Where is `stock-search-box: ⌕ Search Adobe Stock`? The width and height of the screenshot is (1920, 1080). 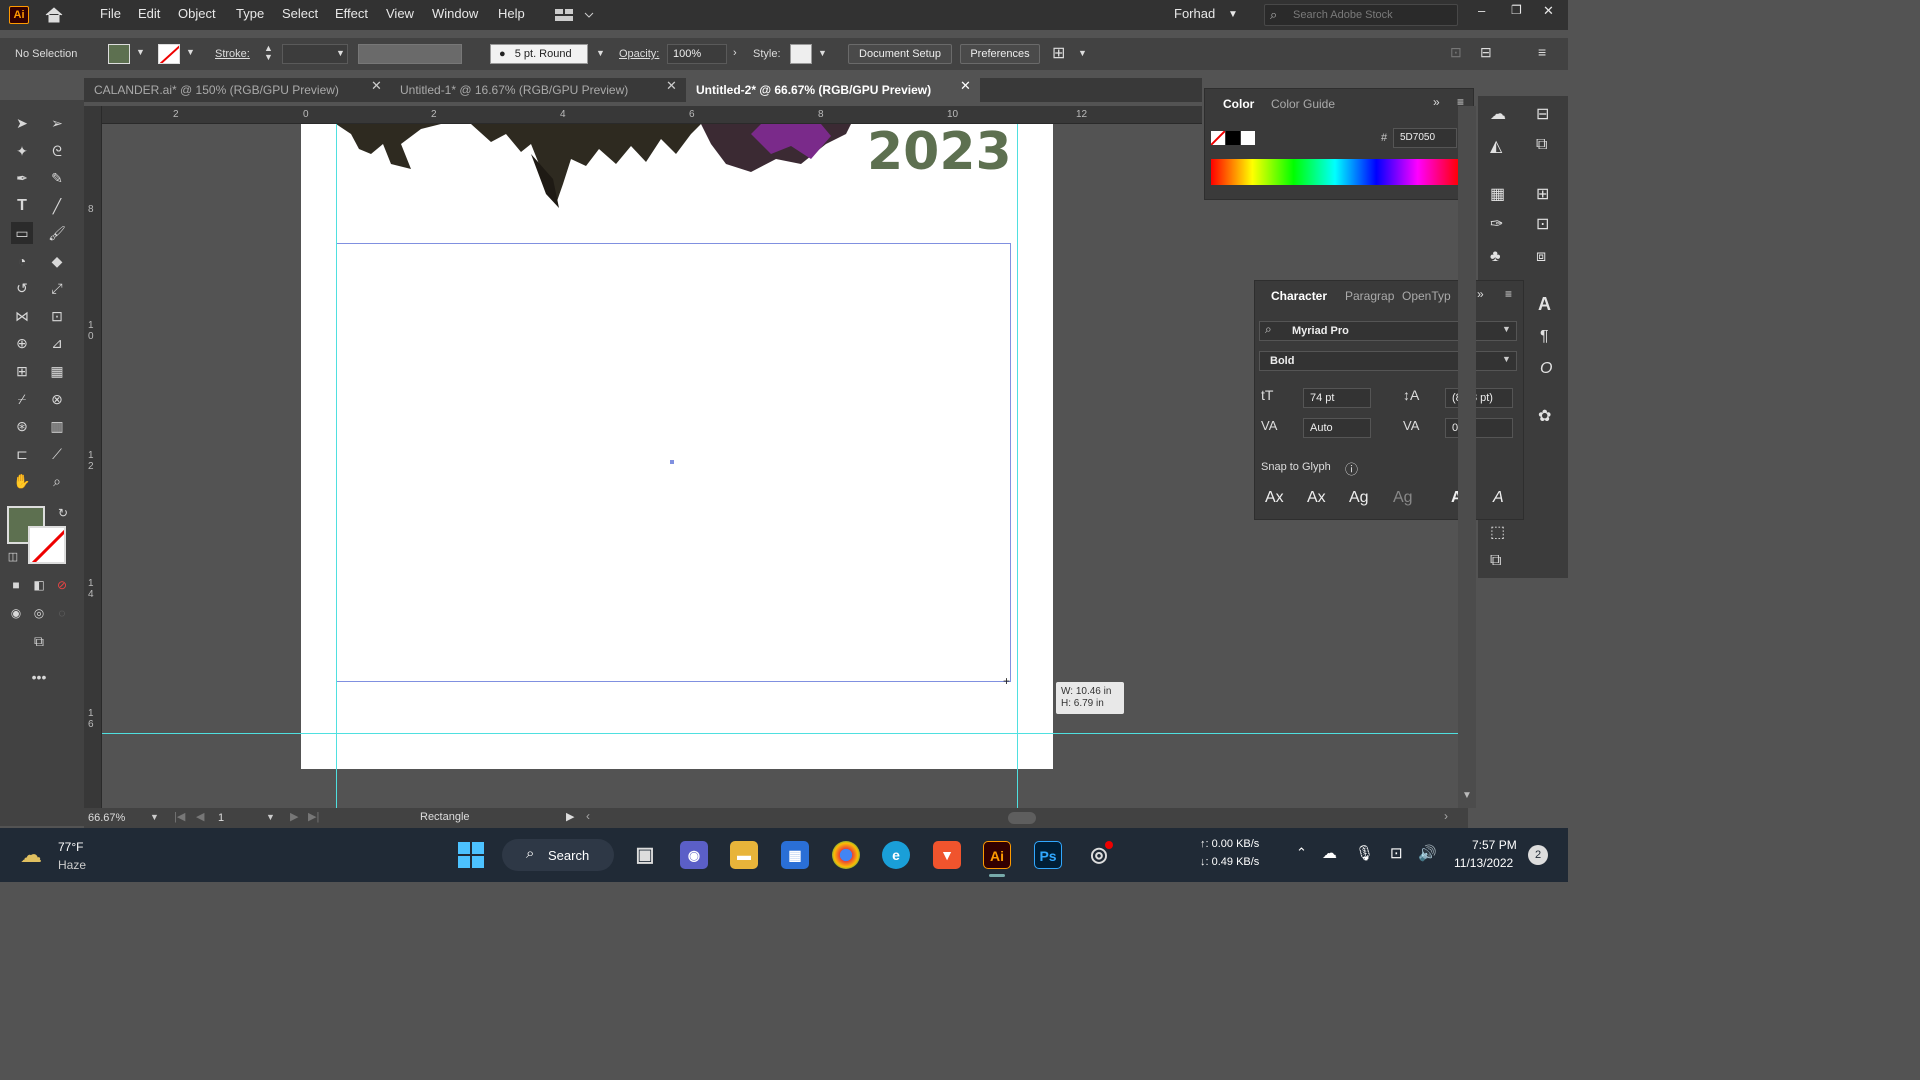 stock-search-box: ⌕ Search Adobe Stock is located at coordinates (1361, 15).